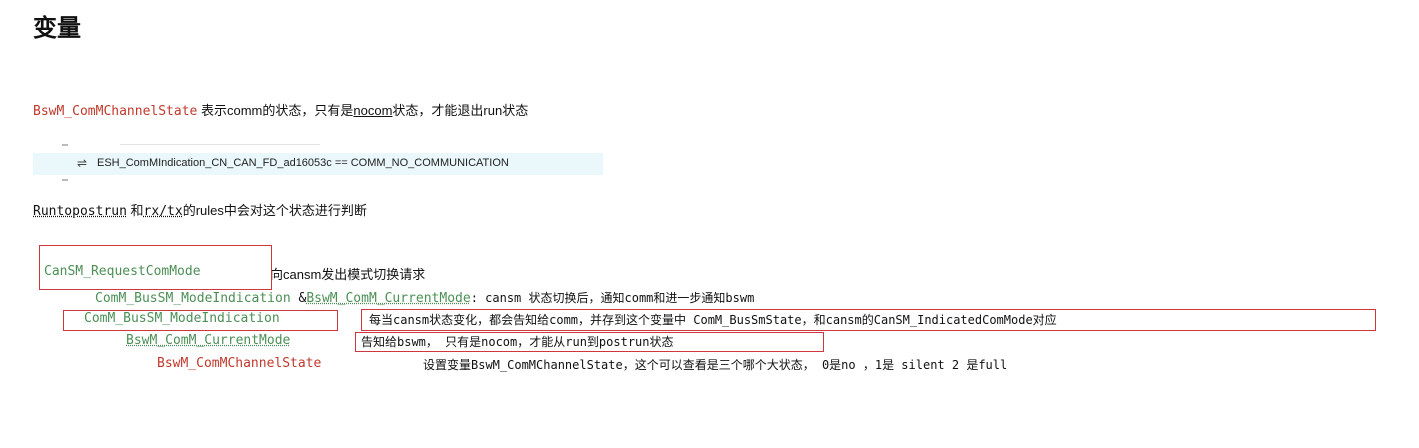 The width and height of the screenshot is (1419, 448). I want to click on operator-text: &, so click(298, 298).